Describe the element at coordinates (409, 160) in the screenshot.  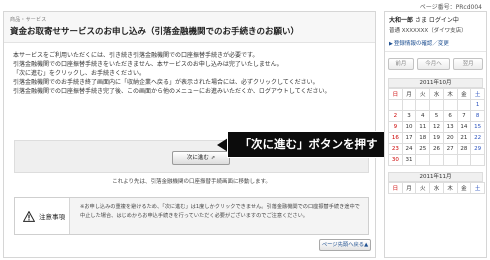
I see `calendar-day: 31` at that location.